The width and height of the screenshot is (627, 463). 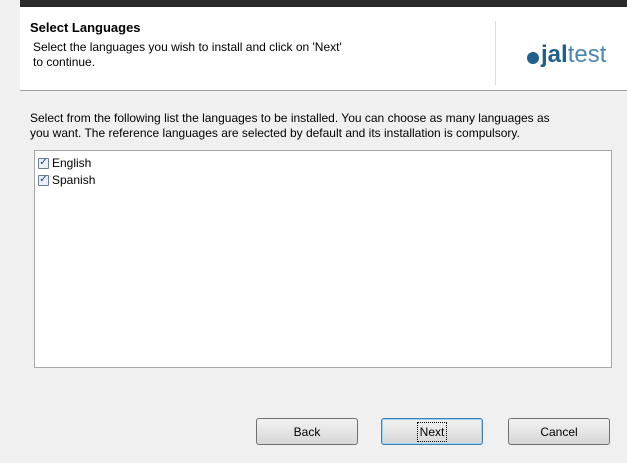 I want to click on window-top-border, so click(x=313, y=3).